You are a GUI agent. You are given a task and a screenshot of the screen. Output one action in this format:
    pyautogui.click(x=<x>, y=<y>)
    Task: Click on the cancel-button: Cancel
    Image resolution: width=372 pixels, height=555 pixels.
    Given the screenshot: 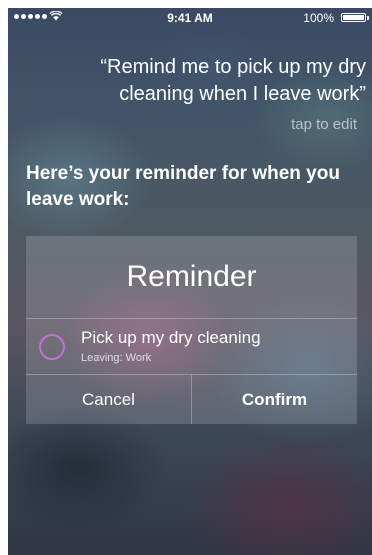 What is the action you would take?
    pyautogui.click(x=108, y=399)
    